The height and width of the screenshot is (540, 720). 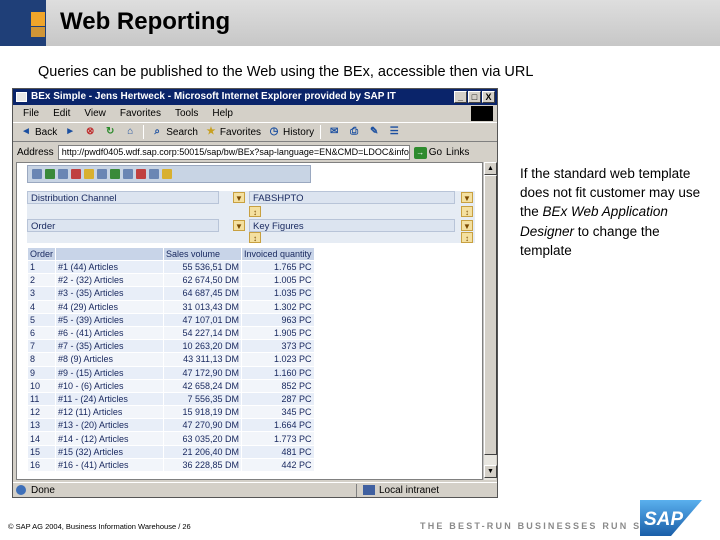 What do you see at coordinates (110, 319) in the screenshot?
I see `table-cell: #5 - (39) Articles` at bounding box center [110, 319].